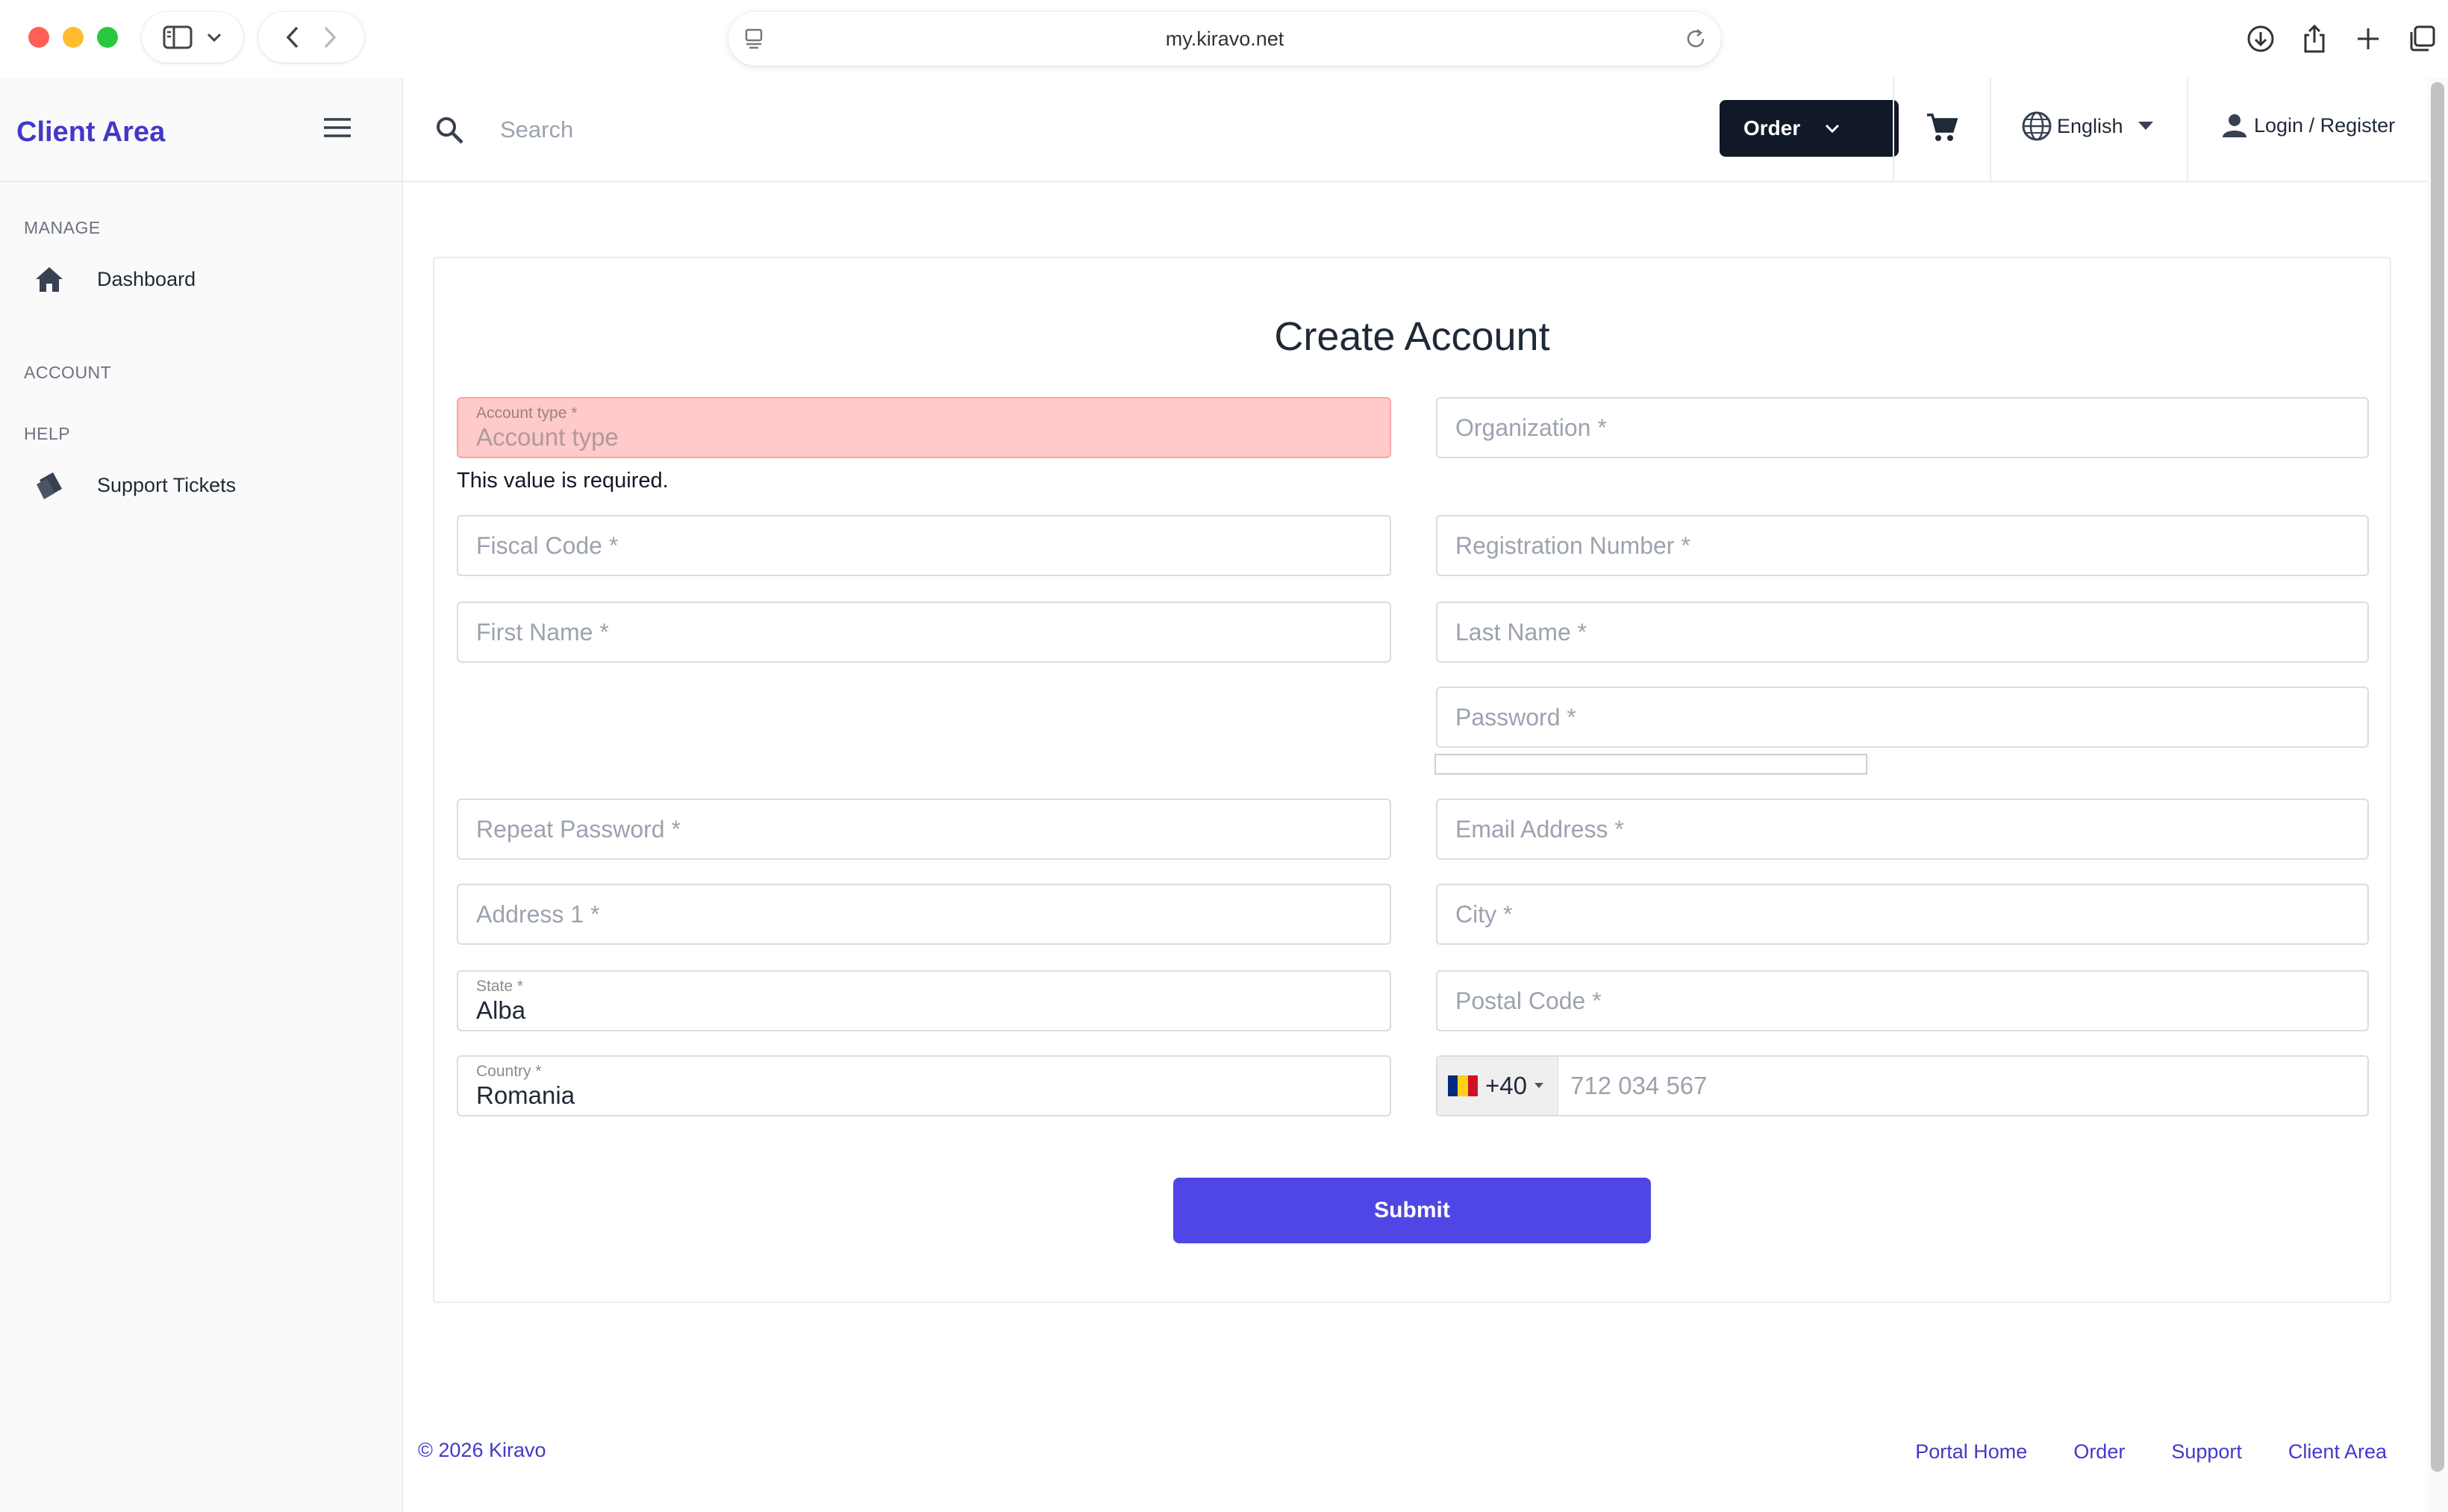  I want to click on phone-field: +40 712 034 567, so click(1902, 1085).